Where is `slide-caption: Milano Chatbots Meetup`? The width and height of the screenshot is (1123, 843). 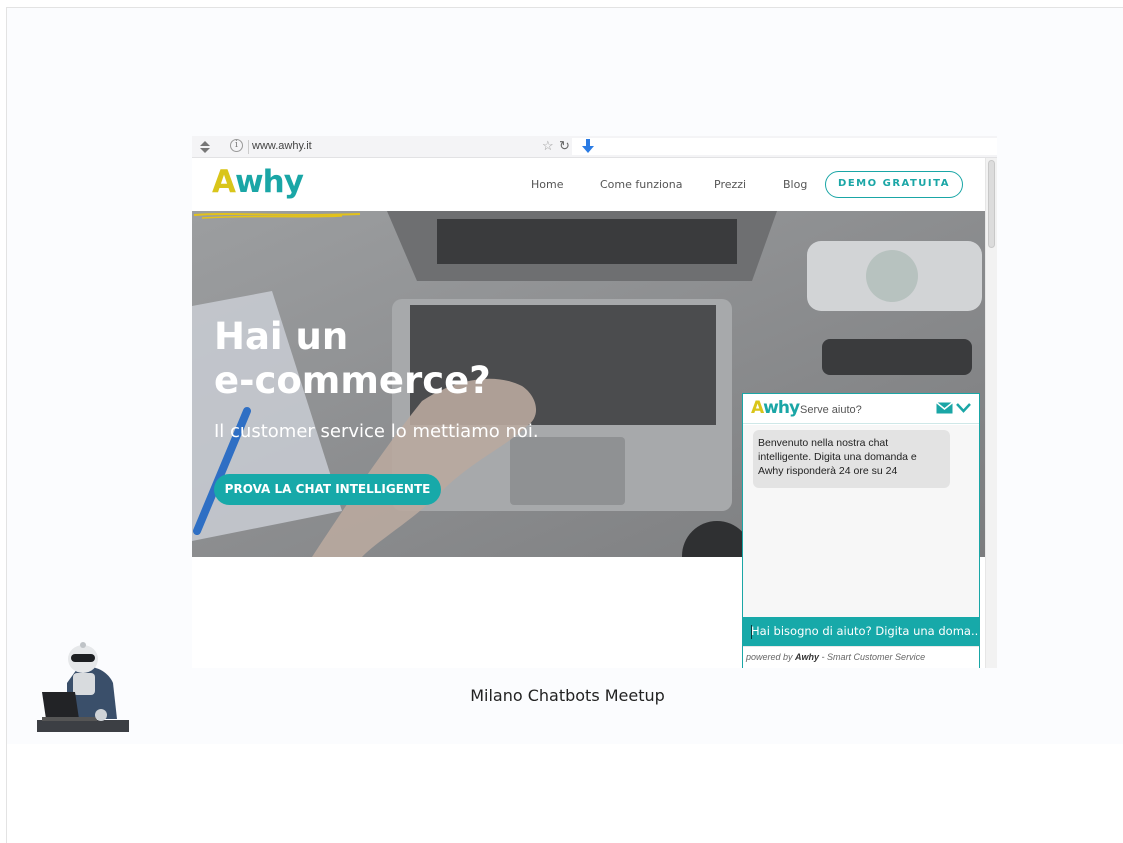
slide-caption: Milano Chatbots Meetup is located at coordinates (567, 695).